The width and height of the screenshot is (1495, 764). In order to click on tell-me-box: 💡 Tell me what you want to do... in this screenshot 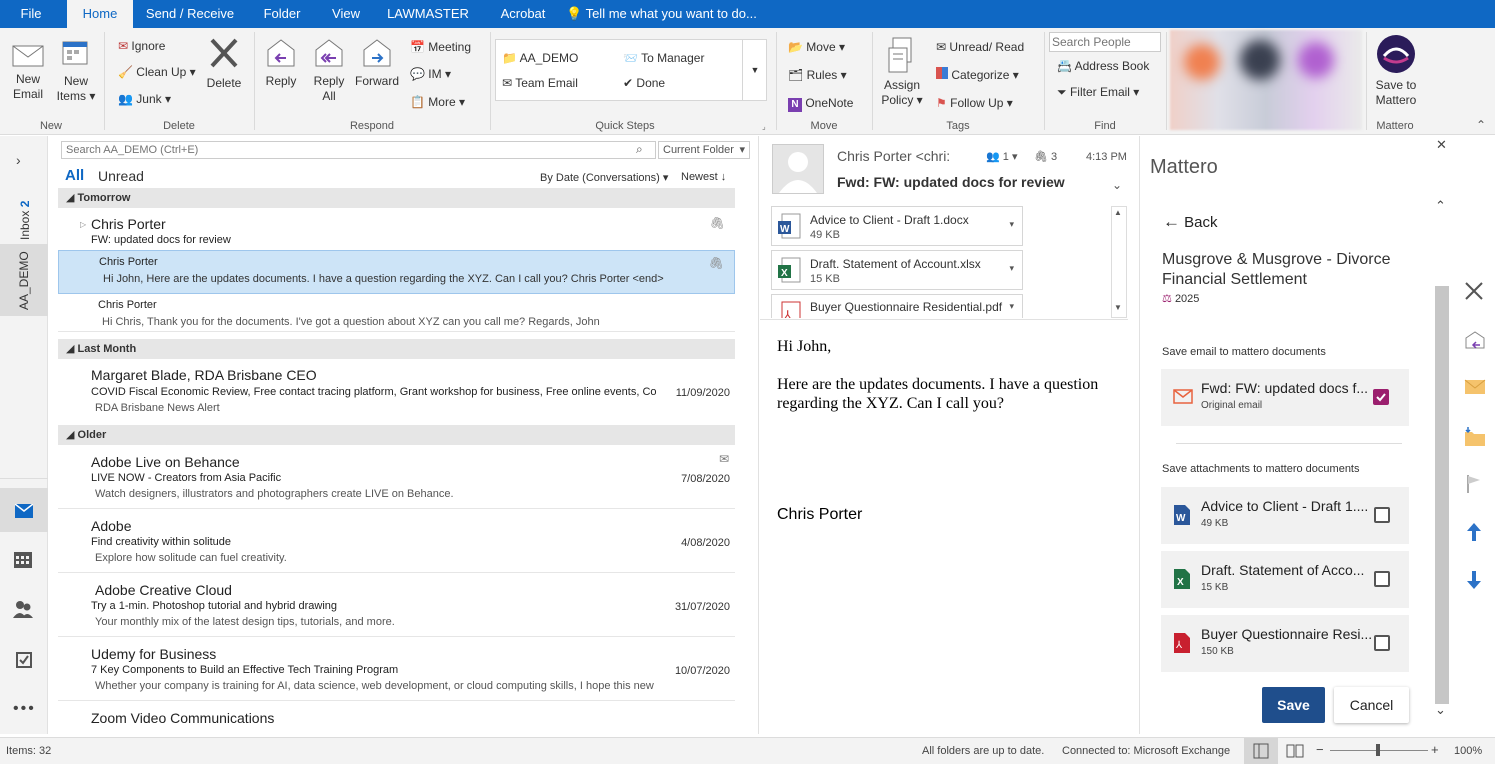, I will do `click(666, 14)`.